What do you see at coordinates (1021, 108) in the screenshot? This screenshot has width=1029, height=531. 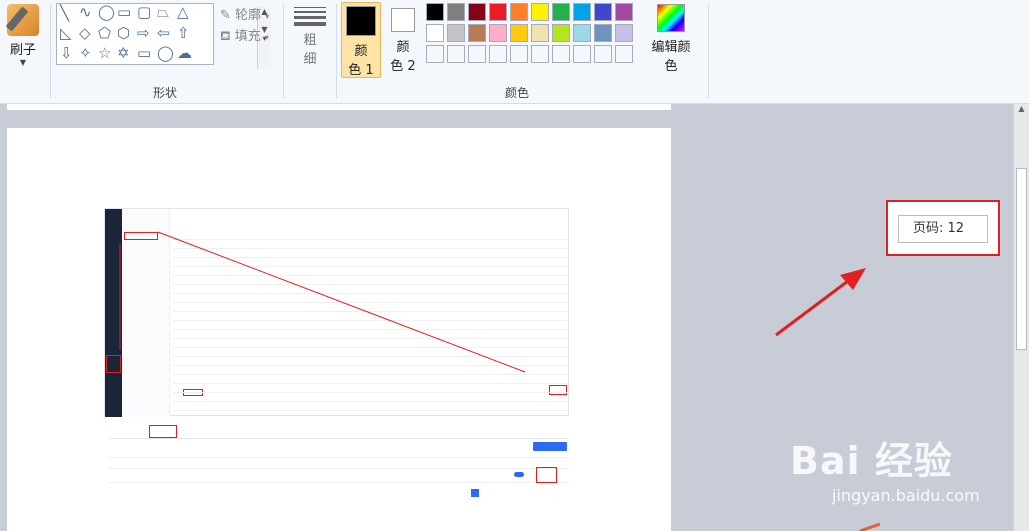 I see `scroll-up-icon: ▲` at bounding box center [1021, 108].